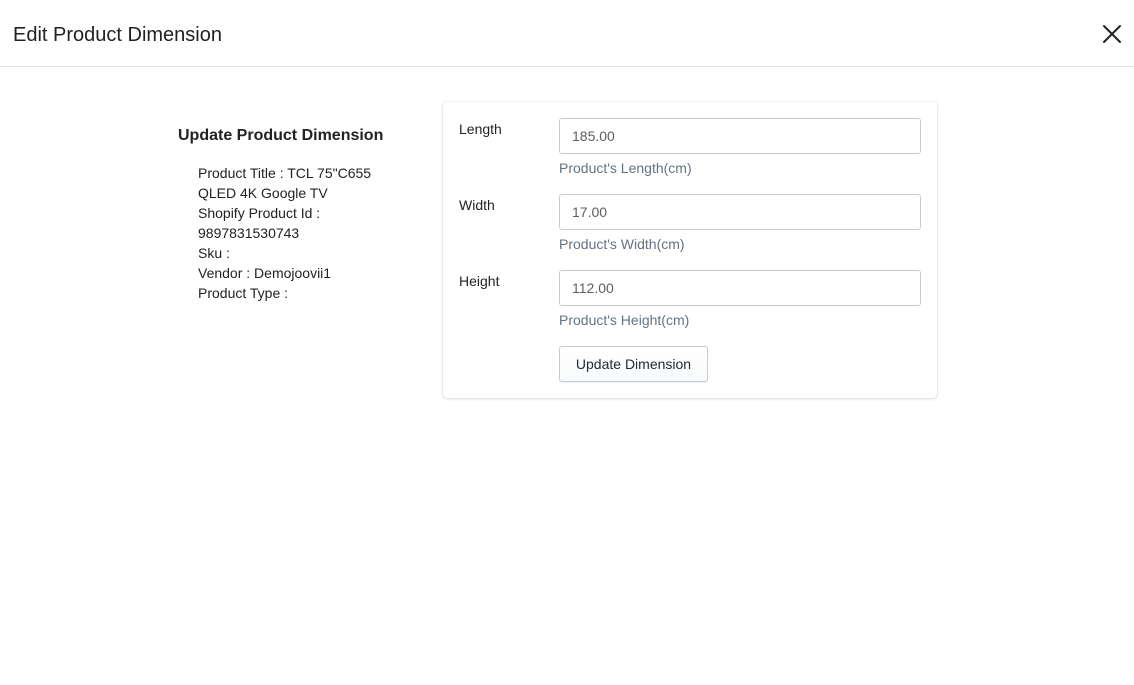  What do you see at coordinates (265, 273) in the screenshot?
I see `vendor-line: Vendor : Demojoovii1` at bounding box center [265, 273].